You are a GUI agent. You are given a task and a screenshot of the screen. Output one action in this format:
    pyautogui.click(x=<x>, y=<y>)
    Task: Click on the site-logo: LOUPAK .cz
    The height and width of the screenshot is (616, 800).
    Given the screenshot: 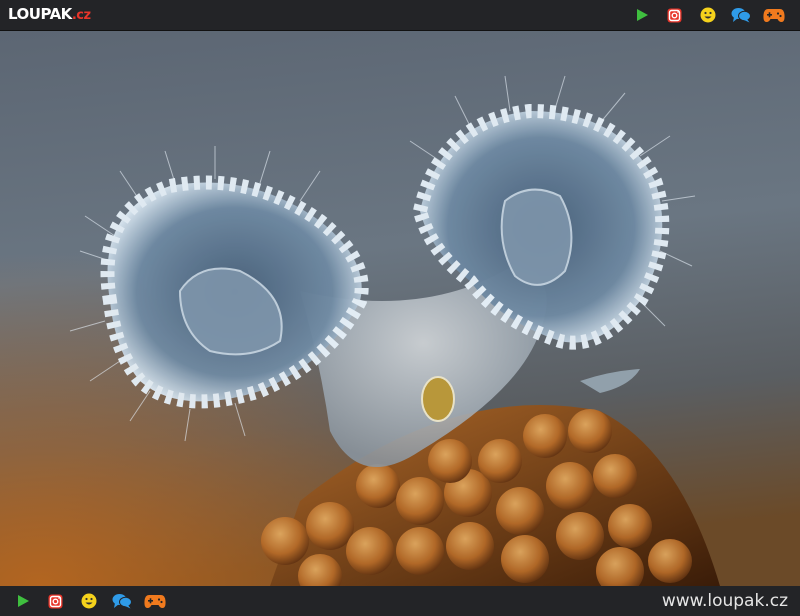 What is the action you would take?
    pyautogui.click(x=49, y=15)
    